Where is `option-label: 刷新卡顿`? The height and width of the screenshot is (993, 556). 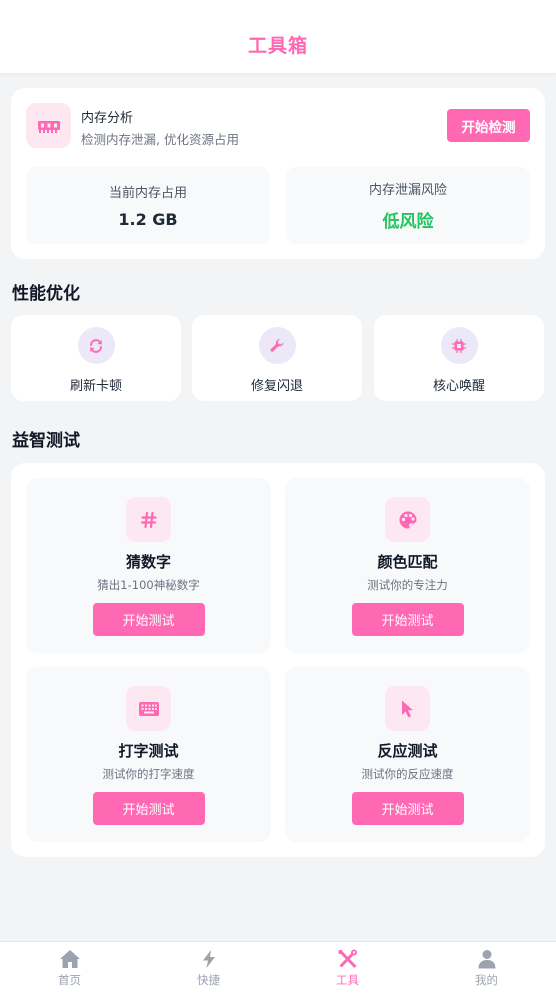
option-label: 刷新卡顿 is located at coordinates (95, 386).